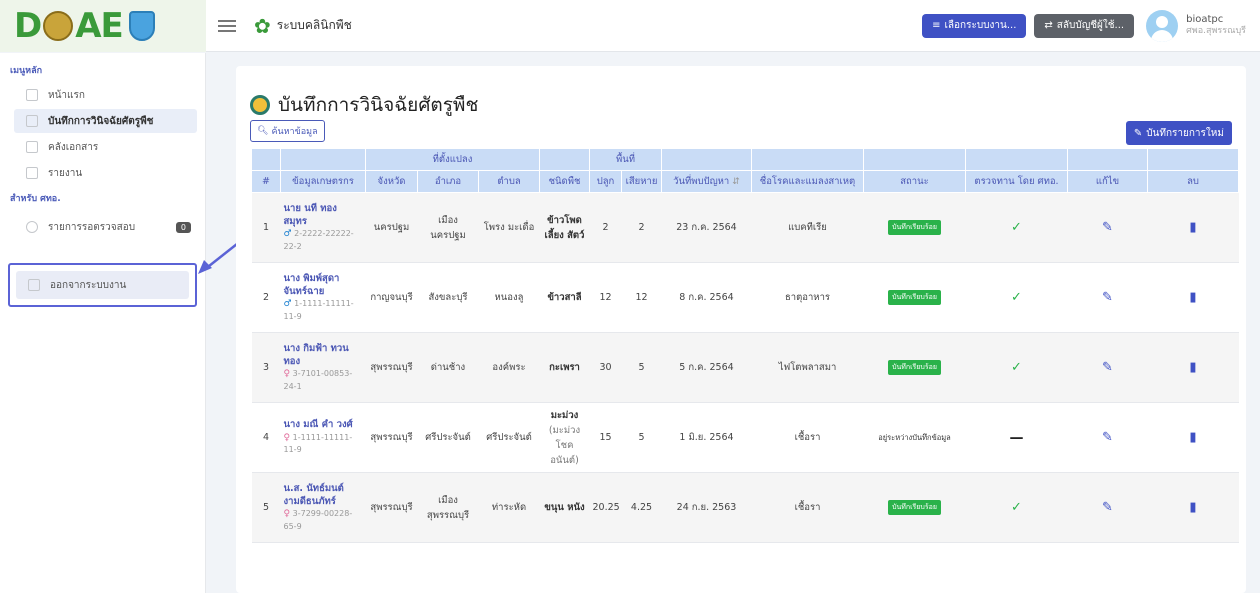  Describe the element at coordinates (641, 181) in the screenshot. I see `col-header-damaged: เสียหาย` at that location.